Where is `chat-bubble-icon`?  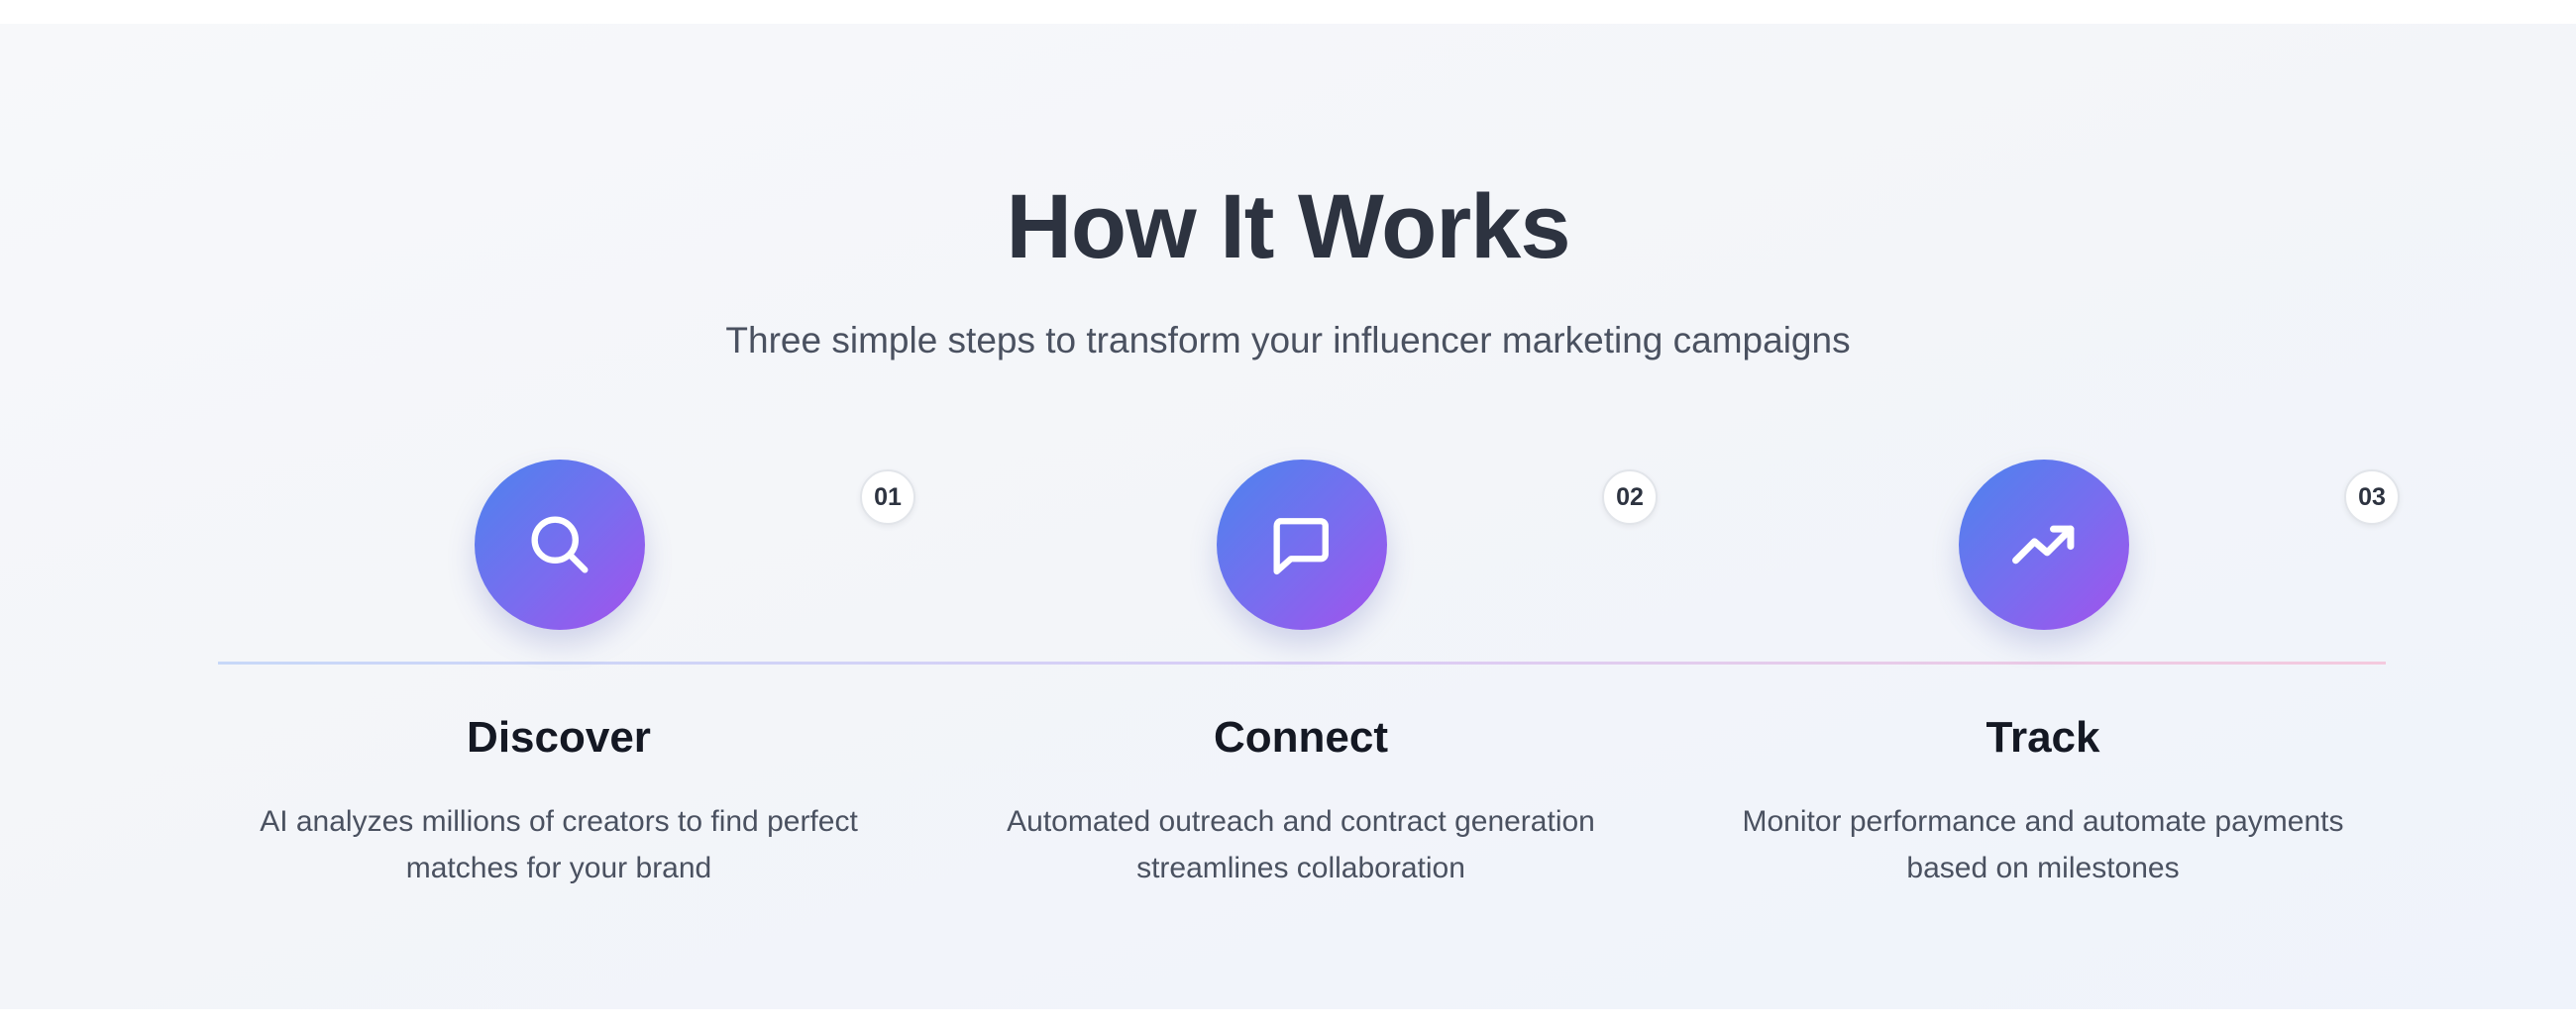
chat-bubble-icon is located at coordinates (1301, 546).